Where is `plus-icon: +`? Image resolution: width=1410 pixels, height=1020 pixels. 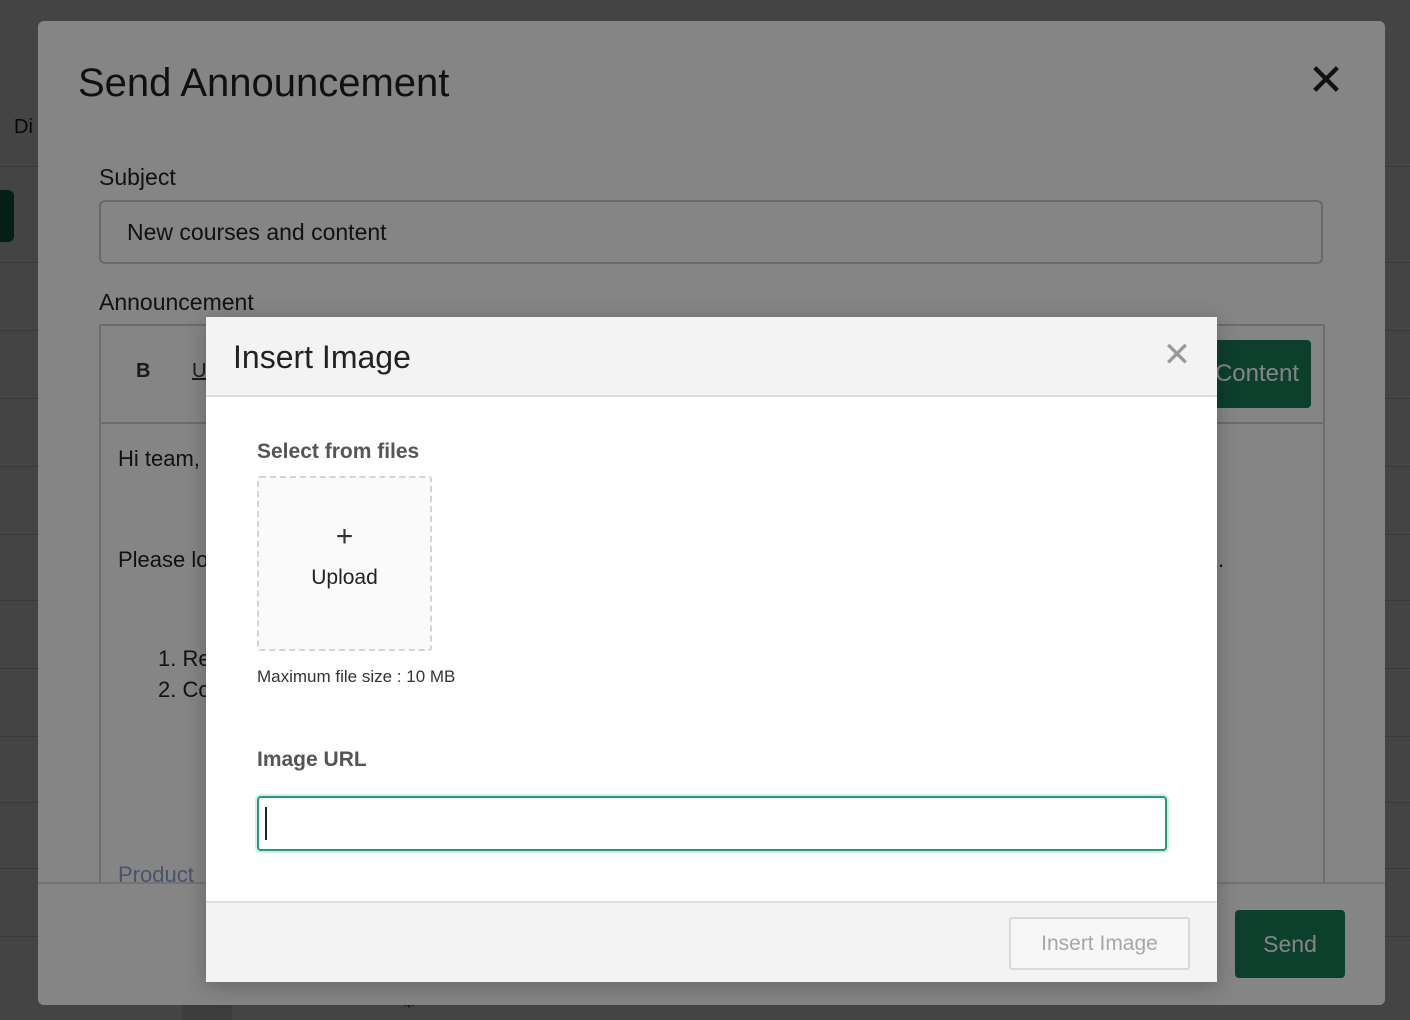 plus-icon: + is located at coordinates (344, 536).